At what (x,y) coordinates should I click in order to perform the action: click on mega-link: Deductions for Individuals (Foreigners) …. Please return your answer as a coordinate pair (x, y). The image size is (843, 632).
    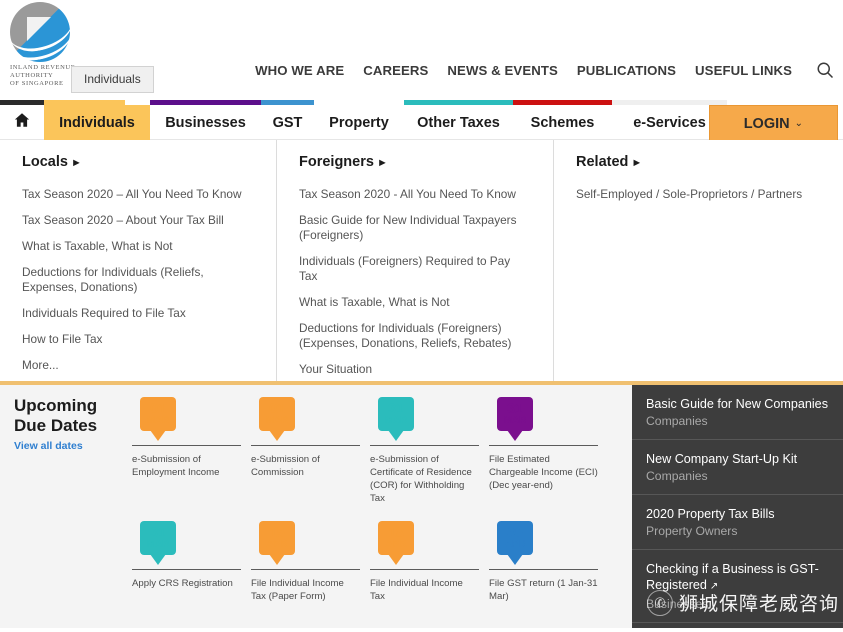
    Looking at the image, I should click on (414, 336).